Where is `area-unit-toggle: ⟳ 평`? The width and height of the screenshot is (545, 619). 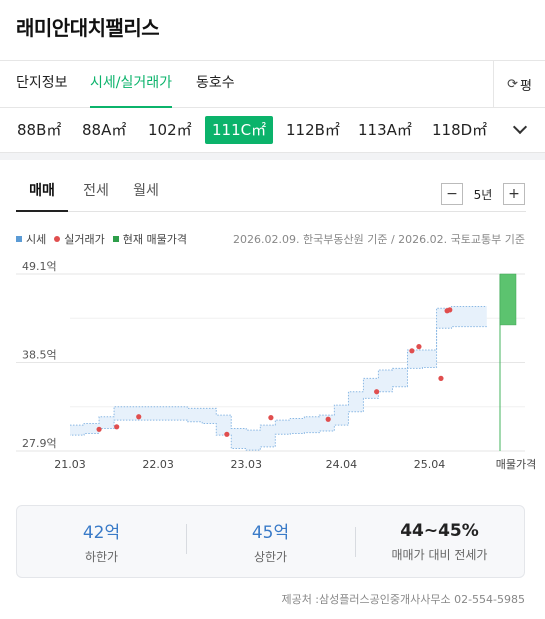 area-unit-toggle: ⟳ 평 is located at coordinates (519, 84).